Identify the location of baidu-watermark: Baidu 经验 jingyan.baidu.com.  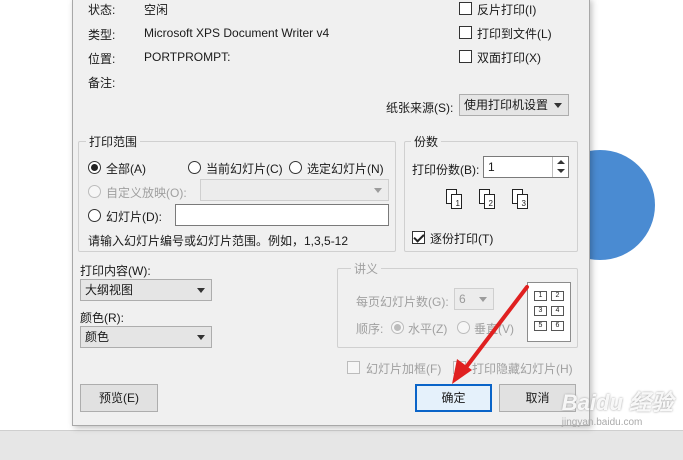
(617, 406).